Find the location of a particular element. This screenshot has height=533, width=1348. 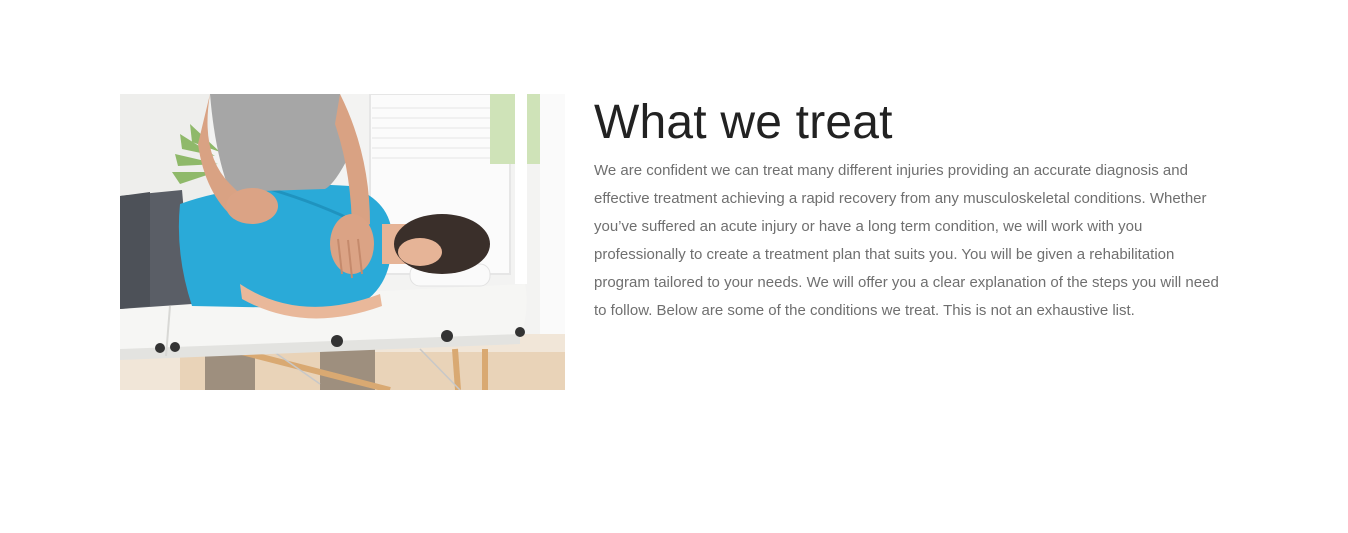

section-heading: What we treat is located at coordinates (743, 122).